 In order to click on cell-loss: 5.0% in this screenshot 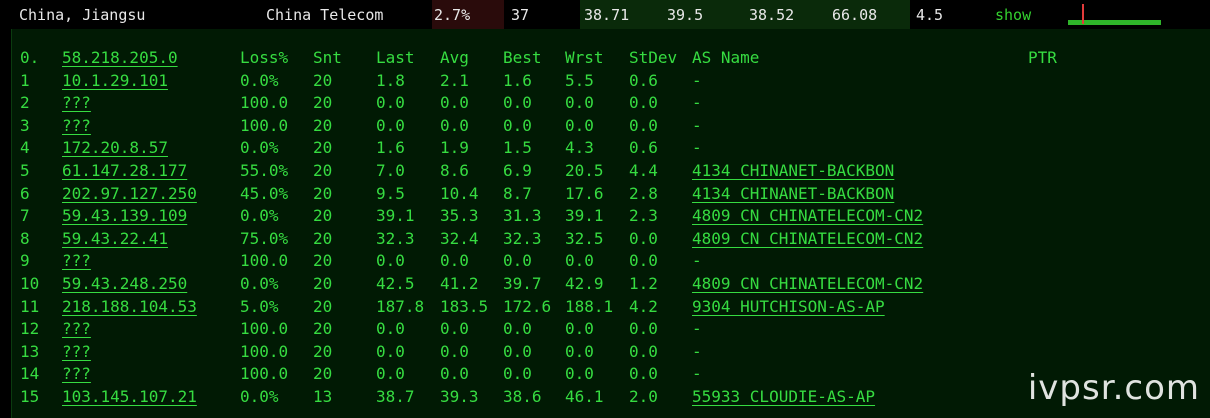, I will do `click(259, 306)`.